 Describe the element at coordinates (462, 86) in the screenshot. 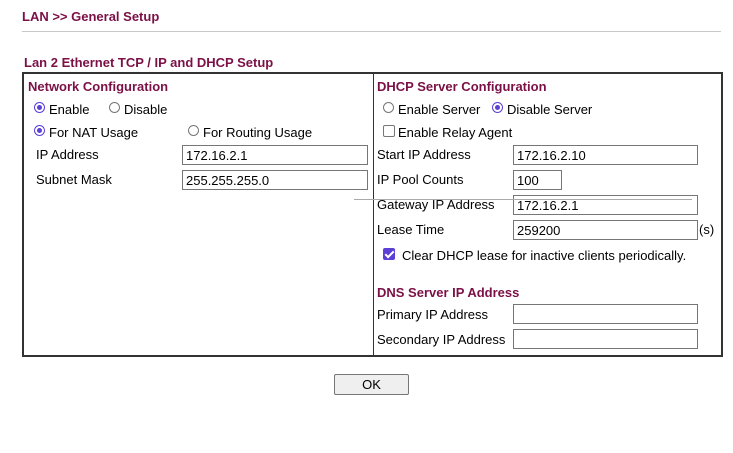

I see `dhcp-config-title: DHCP Server Configuration` at that location.